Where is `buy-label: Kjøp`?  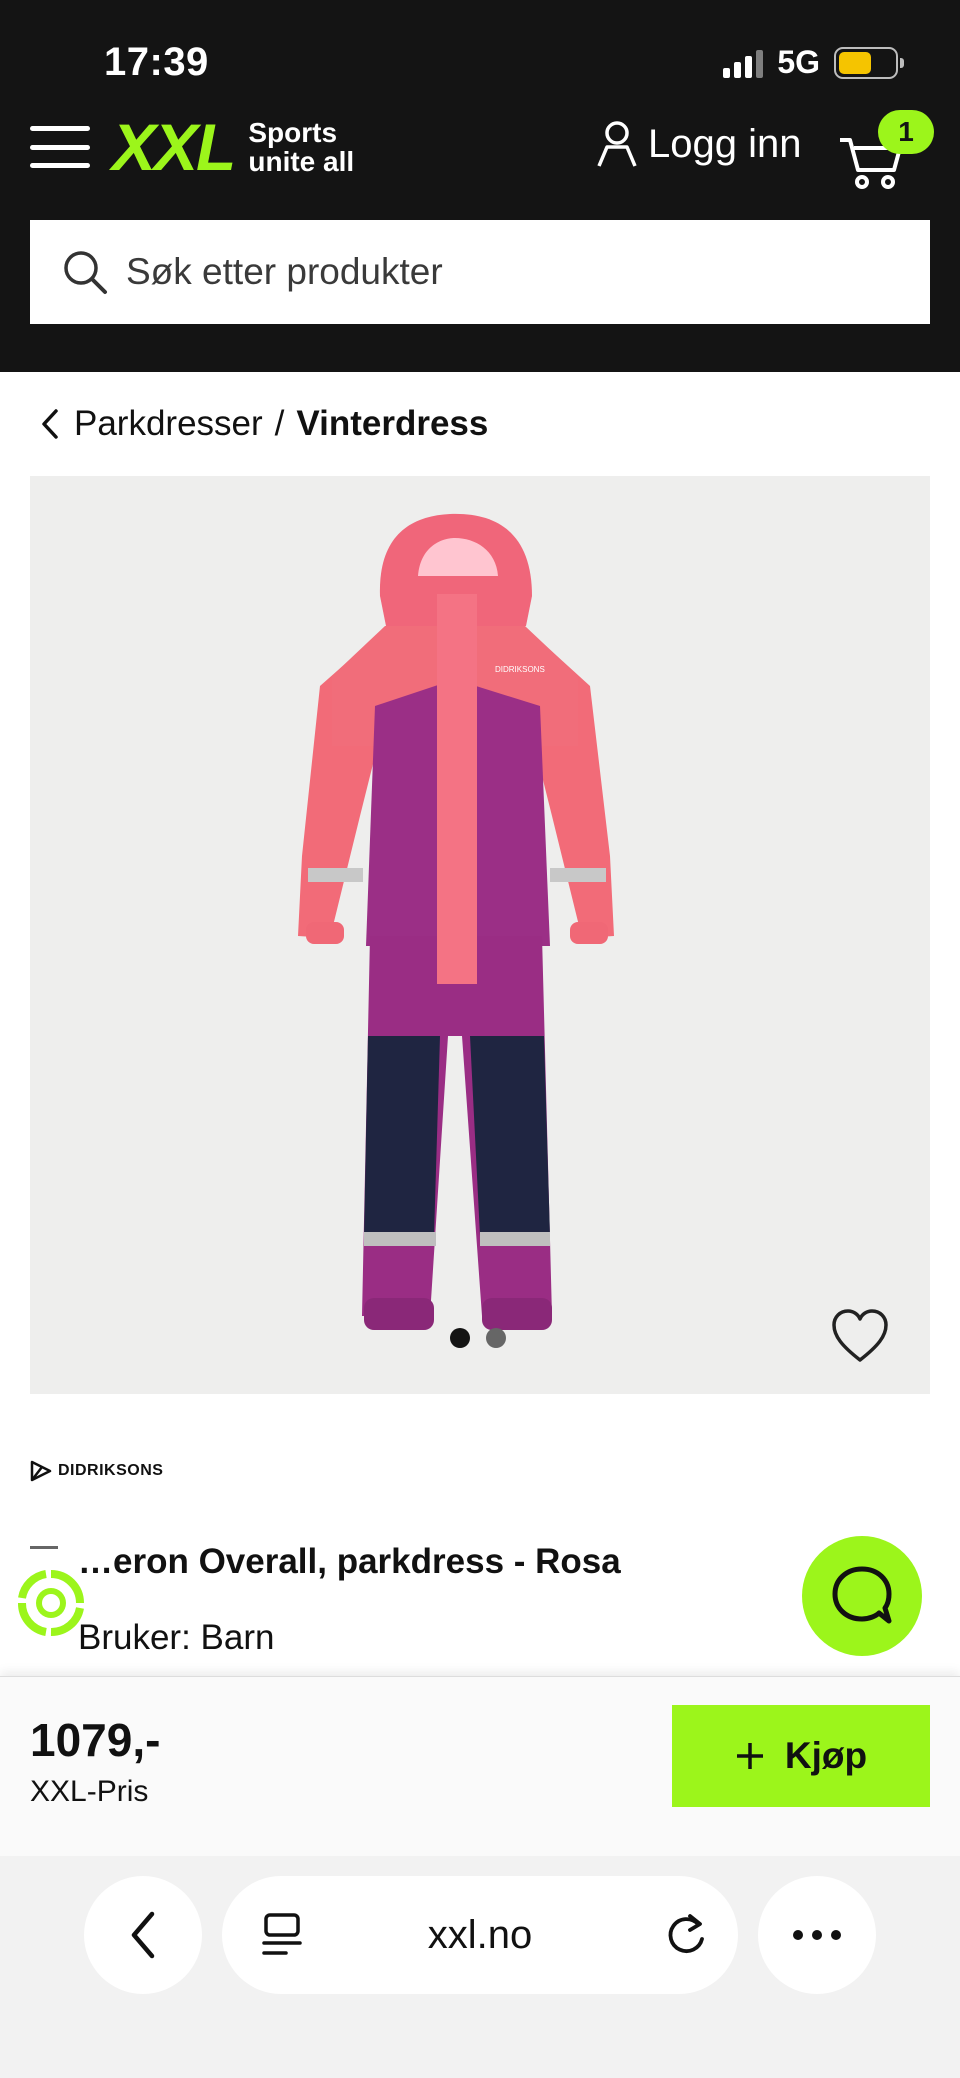
buy-label: Kjøp is located at coordinates (826, 1755).